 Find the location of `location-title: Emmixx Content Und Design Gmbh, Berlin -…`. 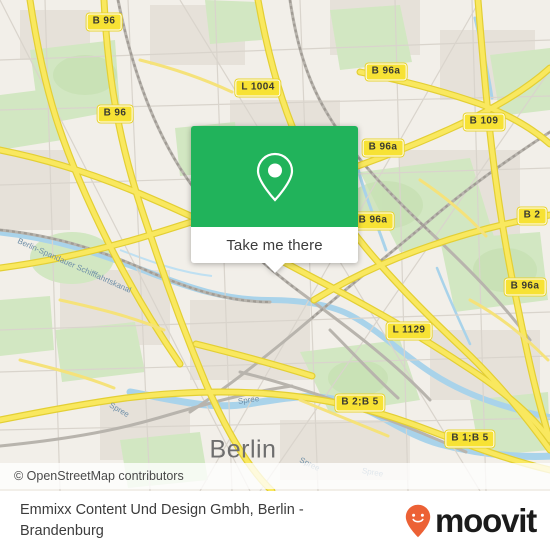

location-title: Emmixx Content Und Design Gmbh, Berlin -… is located at coordinates (162, 520).